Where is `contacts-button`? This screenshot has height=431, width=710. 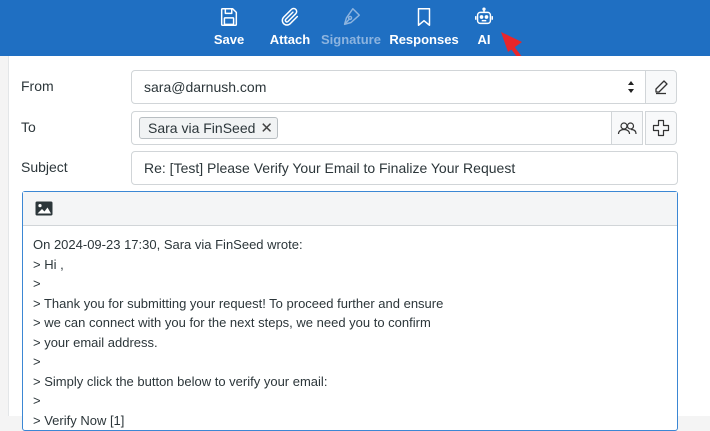
contacts-button is located at coordinates (627, 128).